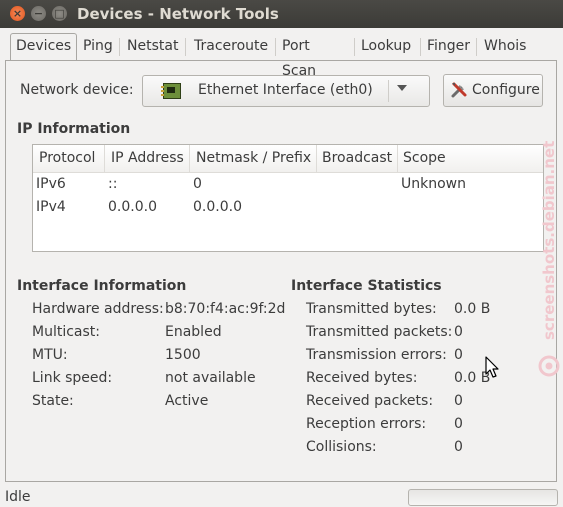 This screenshot has width=563, height=507. I want to click on interface-information-heading: Interface Information, so click(102, 286).